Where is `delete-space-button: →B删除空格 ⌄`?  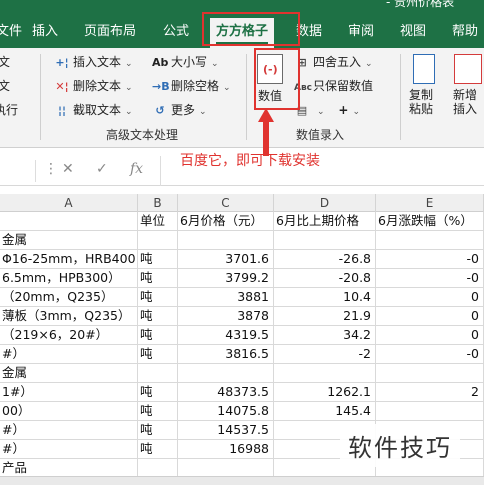 delete-space-button: →B删除空格 ⌄ is located at coordinates (191, 86).